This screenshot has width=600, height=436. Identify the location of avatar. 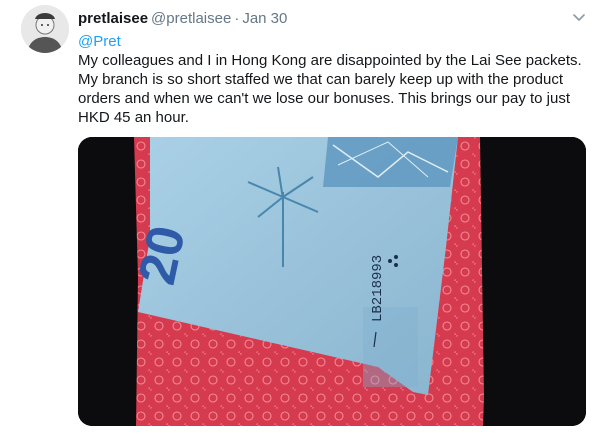
(45, 29).